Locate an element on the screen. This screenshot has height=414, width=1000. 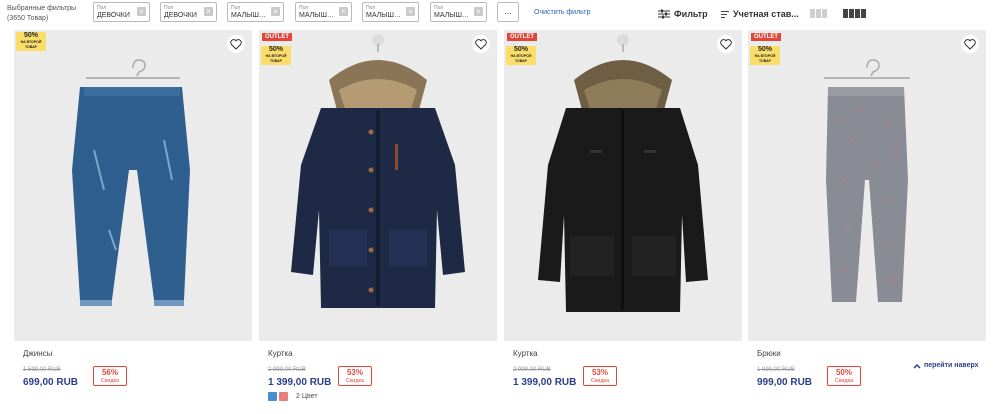
selected-filters-count: (3650 Товар) is located at coordinates (28, 18).